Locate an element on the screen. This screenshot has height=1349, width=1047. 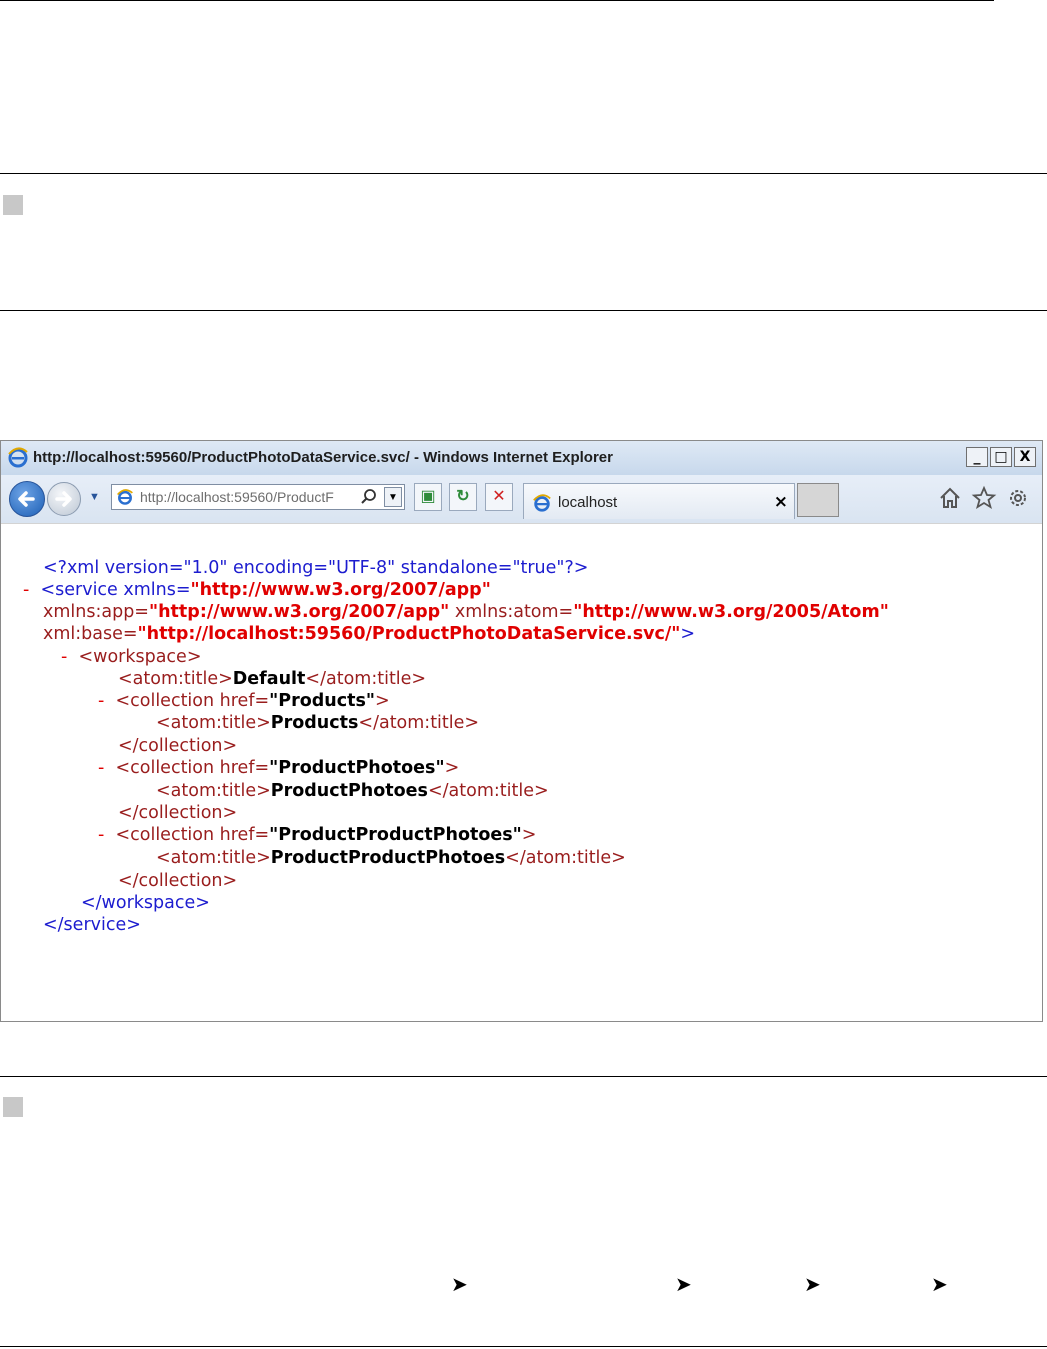
ie-icon is located at coordinates (18, 457).